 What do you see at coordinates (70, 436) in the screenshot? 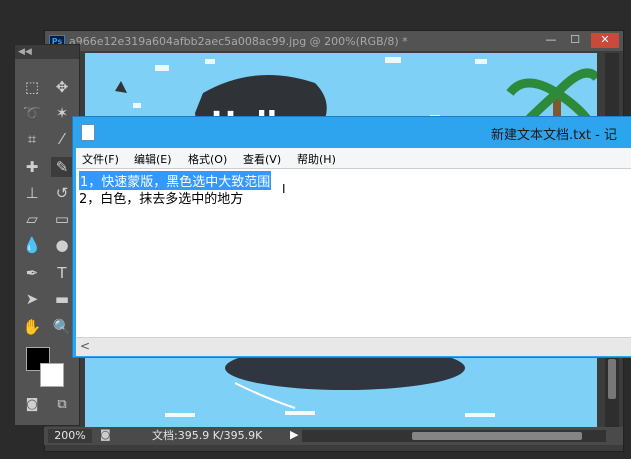
I see `zoom-level-field: 200%` at bounding box center [70, 436].